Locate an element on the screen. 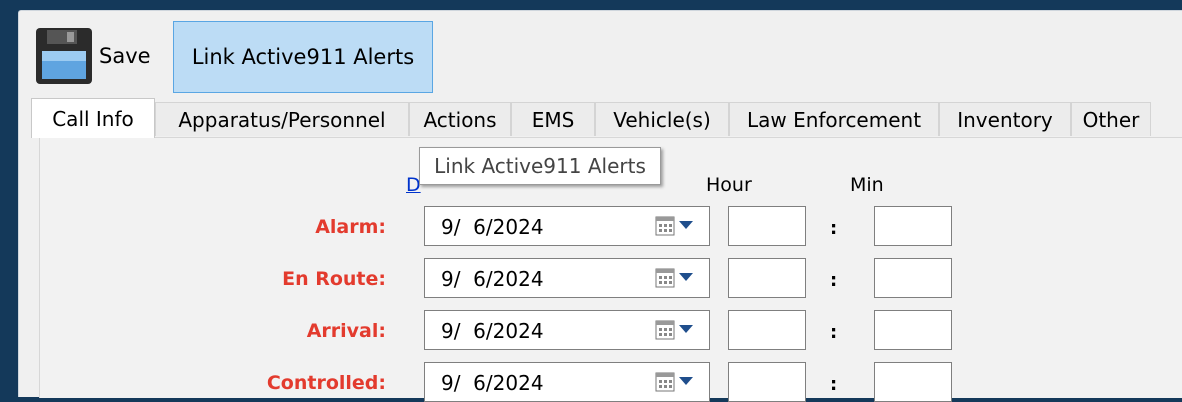  tab-label: Law Enforcement is located at coordinates (834, 119).